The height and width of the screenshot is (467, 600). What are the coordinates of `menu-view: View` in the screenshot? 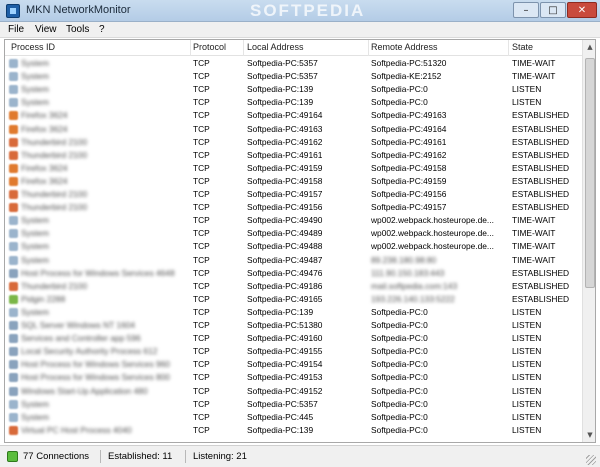 It's located at (46, 29).